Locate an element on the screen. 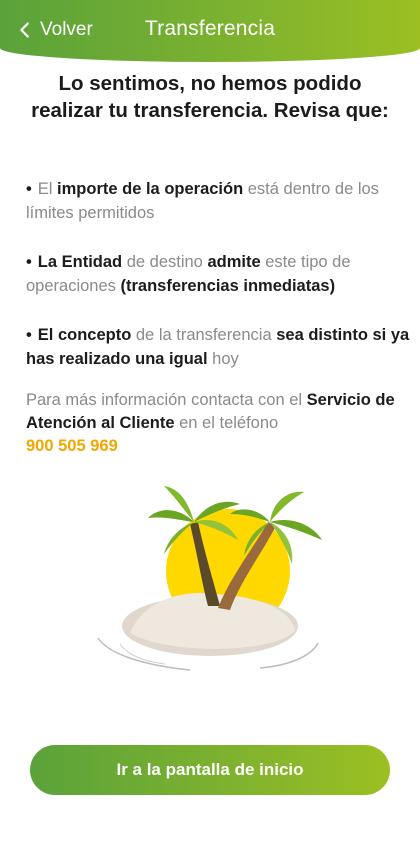  palm-island-illustration is located at coordinates (209, 578).